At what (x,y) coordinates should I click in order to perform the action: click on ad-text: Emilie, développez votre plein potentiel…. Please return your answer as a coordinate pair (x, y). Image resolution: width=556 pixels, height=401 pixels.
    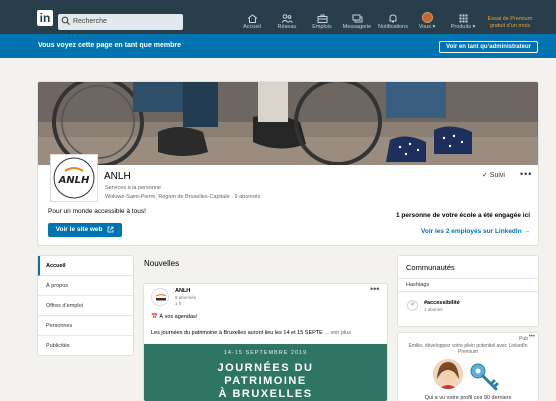
    Looking at the image, I should click on (468, 349).